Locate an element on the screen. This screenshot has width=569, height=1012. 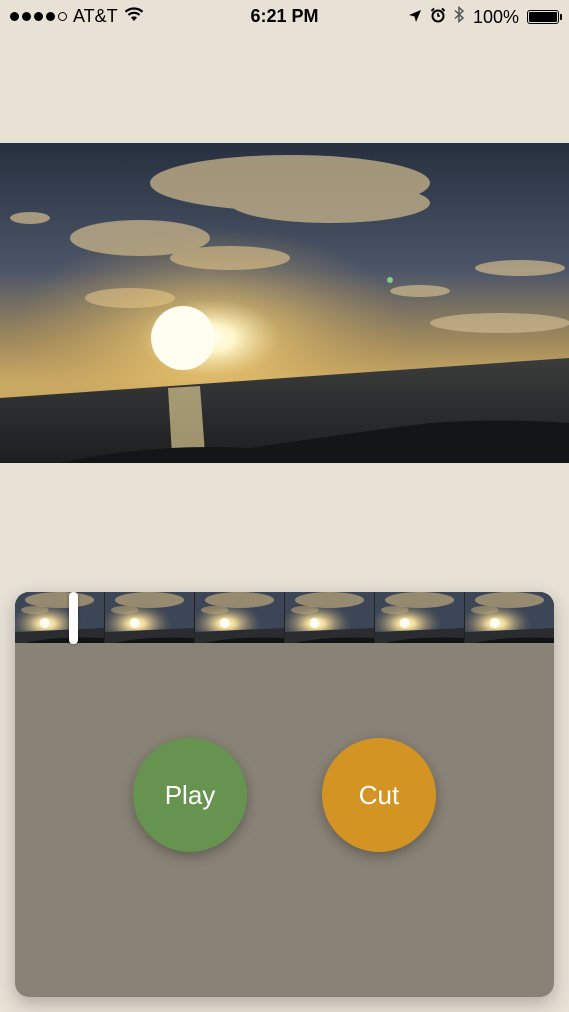
playhead-handle is located at coordinates (73, 618).